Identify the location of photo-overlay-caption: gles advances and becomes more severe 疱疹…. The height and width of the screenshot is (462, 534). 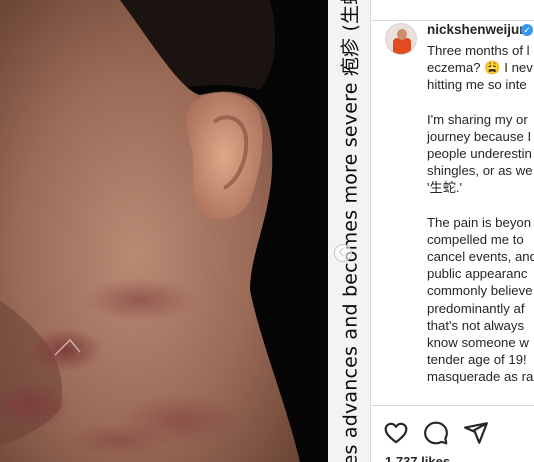
(350, 231).